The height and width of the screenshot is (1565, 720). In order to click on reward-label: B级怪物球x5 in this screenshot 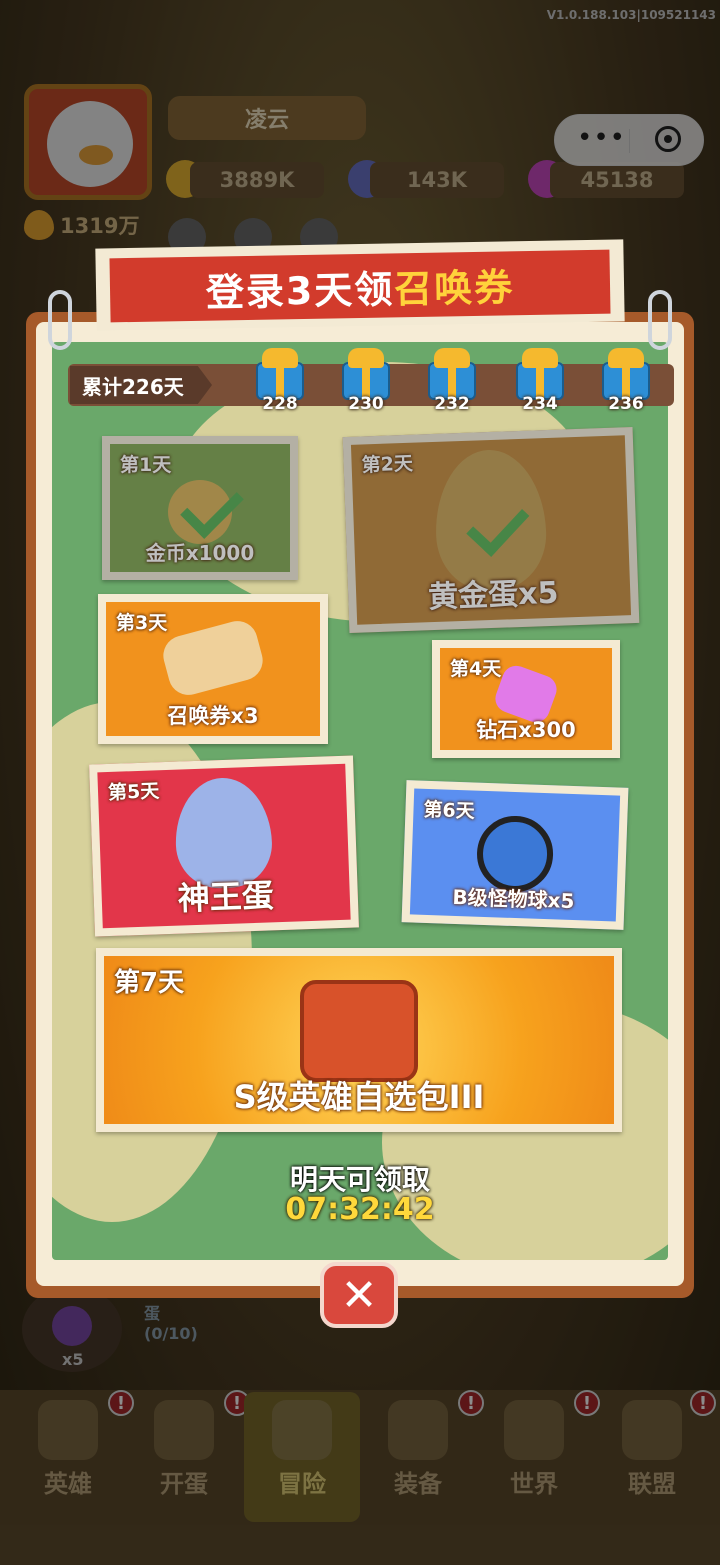, I will do `click(513, 899)`.